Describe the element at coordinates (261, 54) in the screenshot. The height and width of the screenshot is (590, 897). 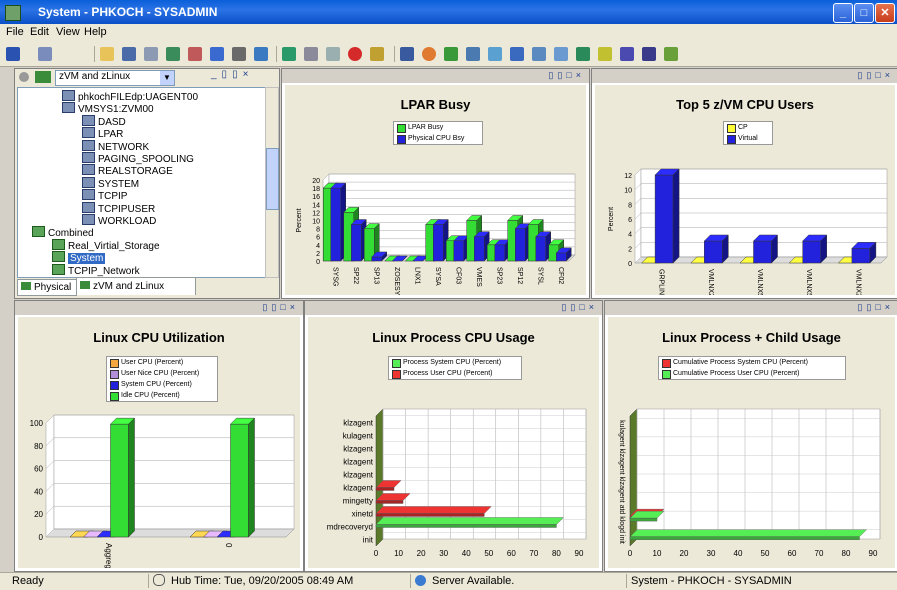
I see `help-icon` at that location.